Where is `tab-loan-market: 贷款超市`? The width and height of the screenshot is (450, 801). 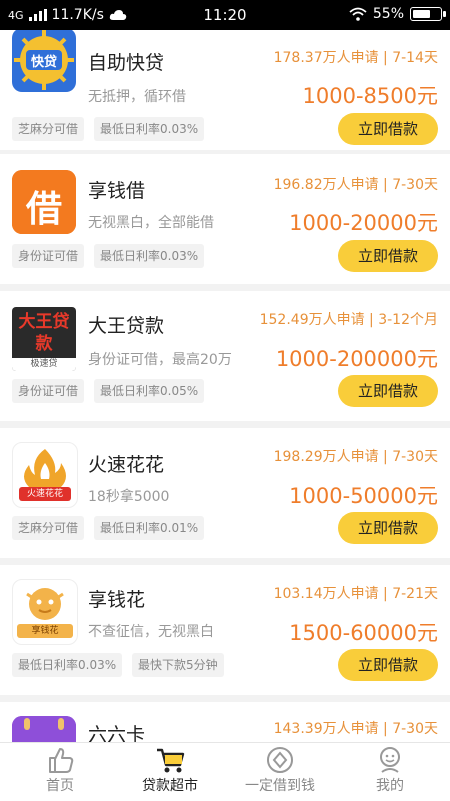
tab-loan-market: 贷款超市 is located at coordinates (170, 772).